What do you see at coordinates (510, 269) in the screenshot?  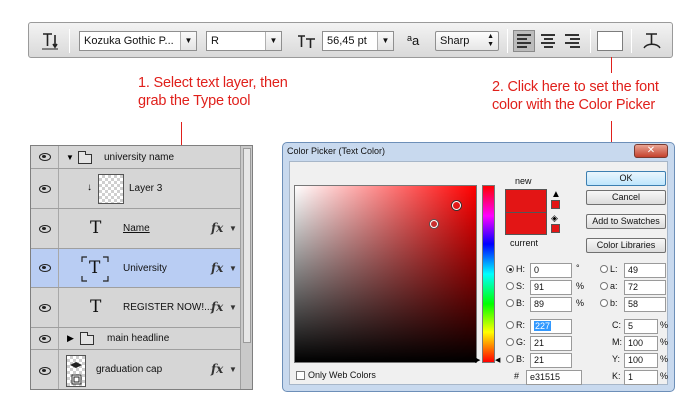 I see `hue-radio` at bounding box center [510, 269].